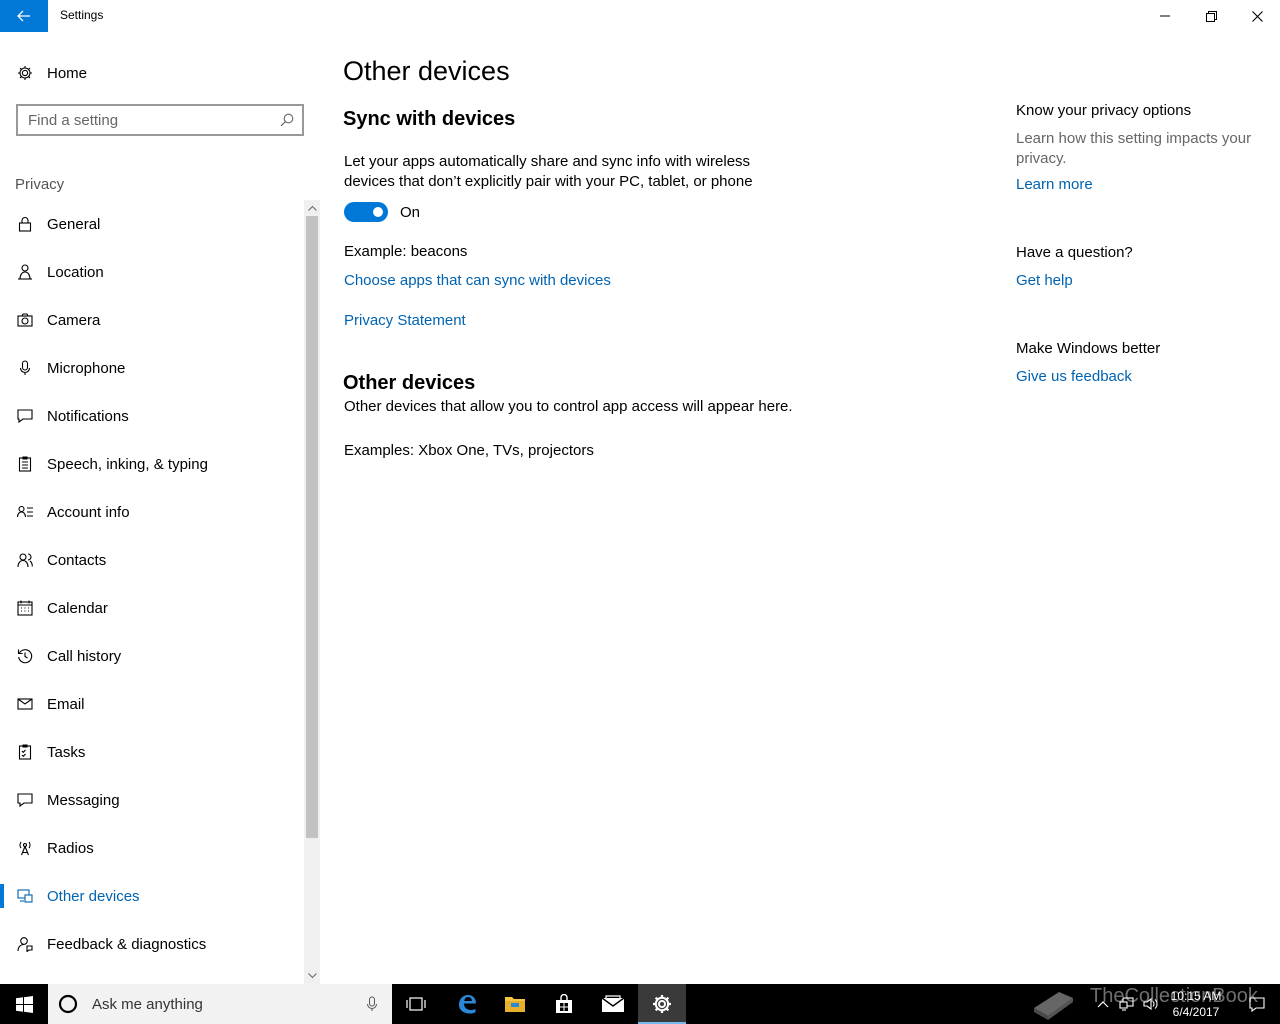  Describe the element at coordinates (1196, 1012) in the screenshot. I see `clock-date: 6/4/2017` at that location.